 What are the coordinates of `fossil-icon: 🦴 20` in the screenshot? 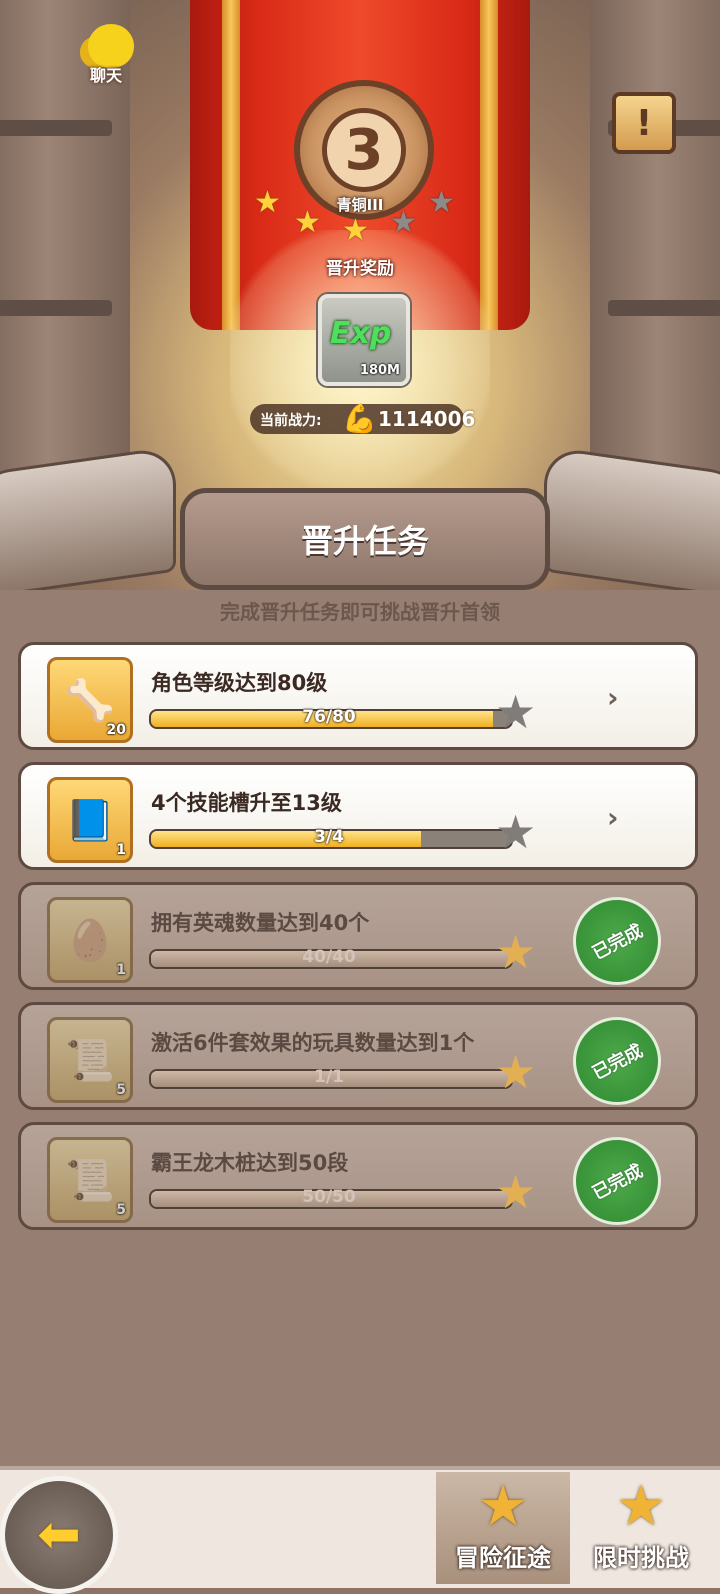 It's located at (90, 700).